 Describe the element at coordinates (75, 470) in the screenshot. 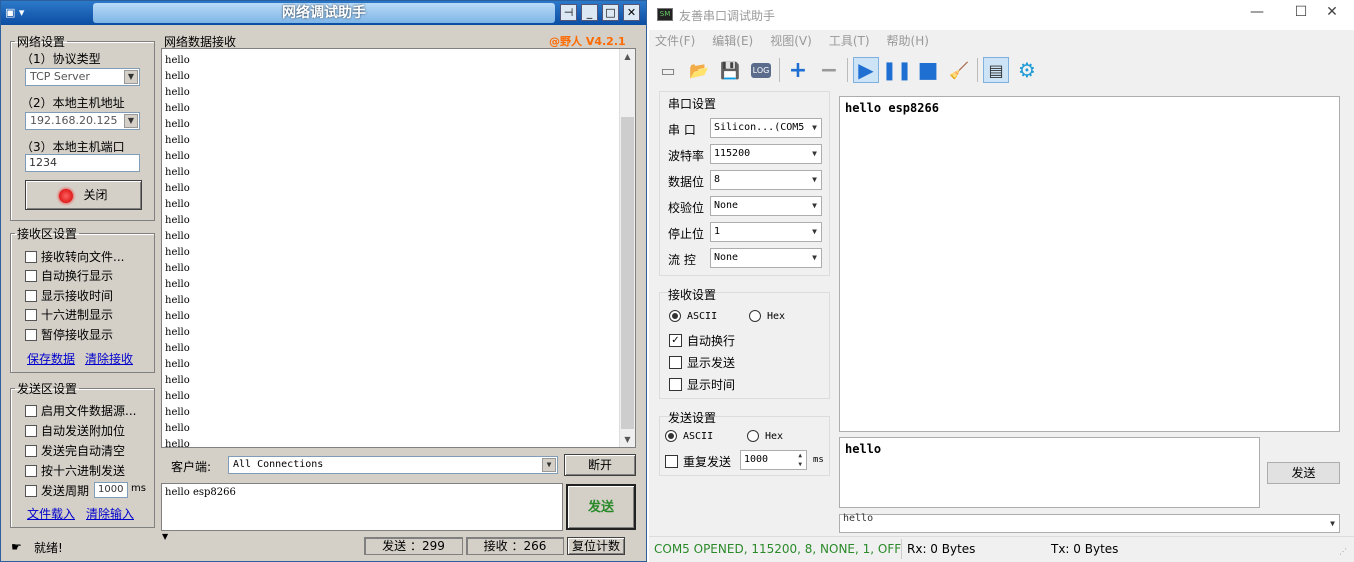

I see `send-option-hex: 按十六进制发送` at that location.